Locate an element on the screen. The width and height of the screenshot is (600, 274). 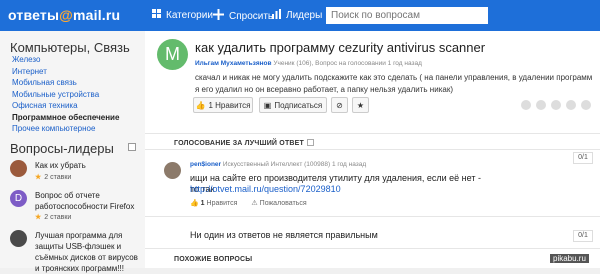
nav-leaders: Лидеры is located at coordinates (297, 15).